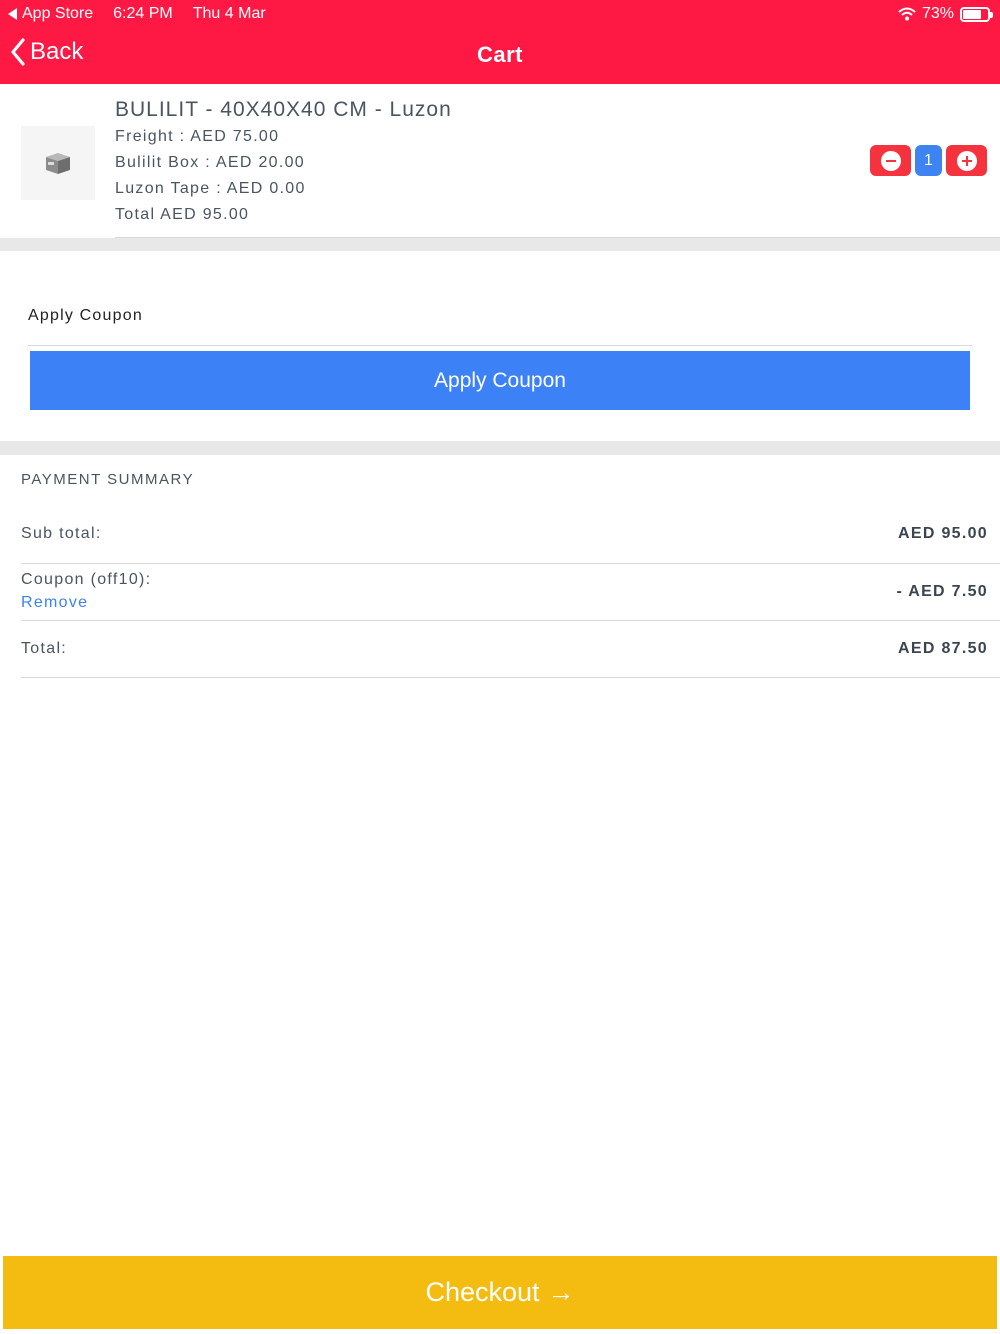  What do you see at coordinates (283, 109) in the screenshot?
I see `product-title: BULILIT - 40X40X40 CM - Luzon` at bounding box center [283, 109].